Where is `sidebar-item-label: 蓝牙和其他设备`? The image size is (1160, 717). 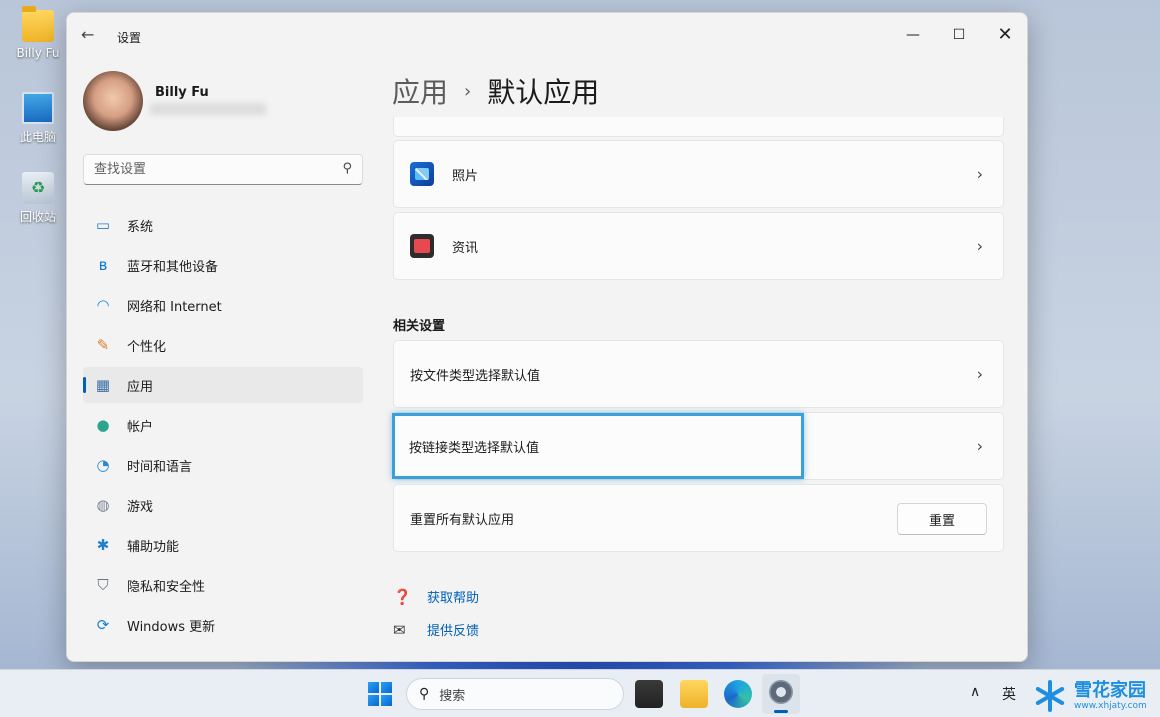 sidebar-item-label: 蓝牙和其他设备 is located at coordinates (173, 267).